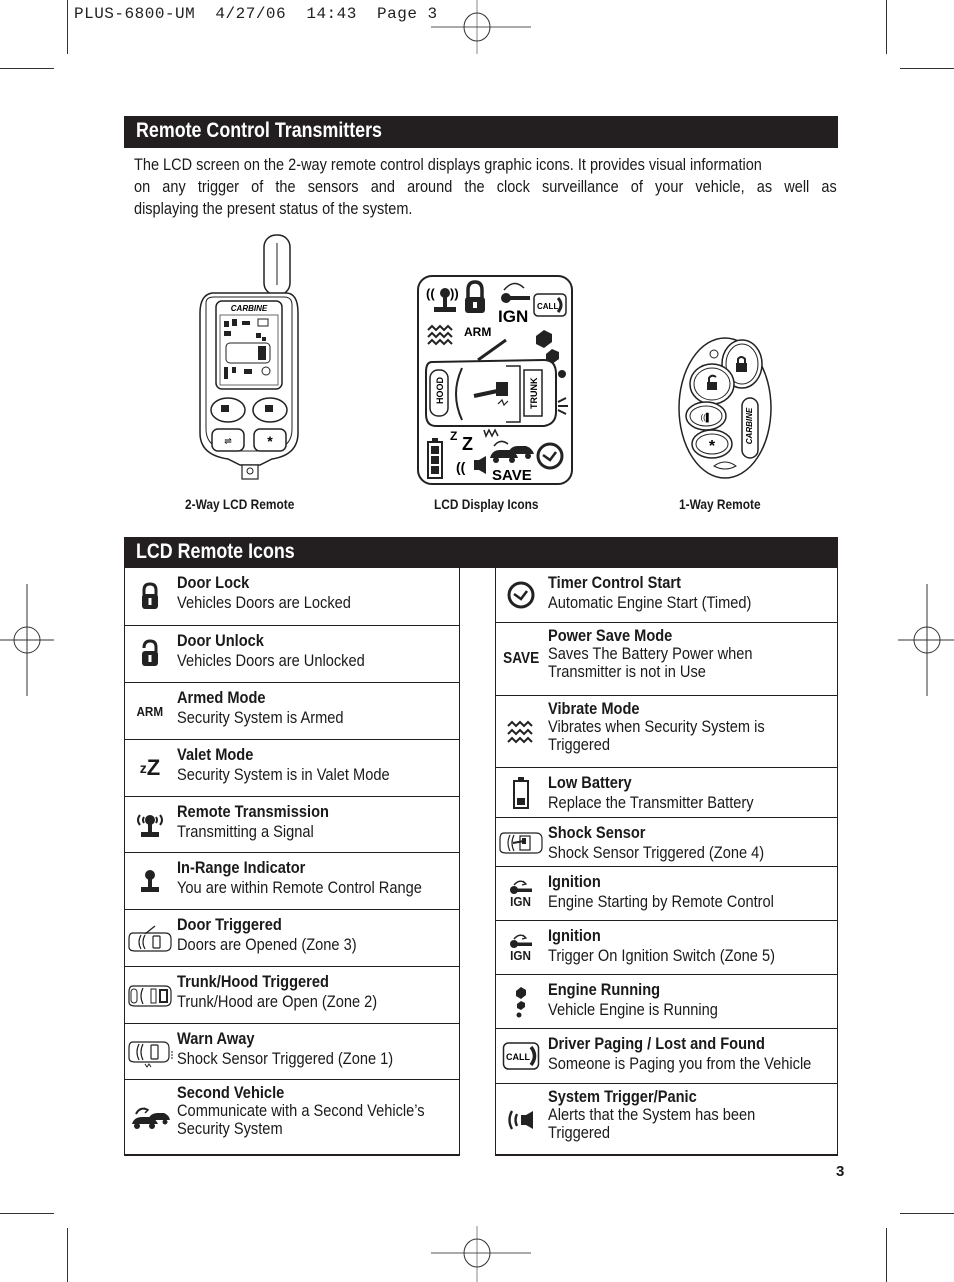  I want to click on section-title: Remote Control Transmitters, so click(259, 130).